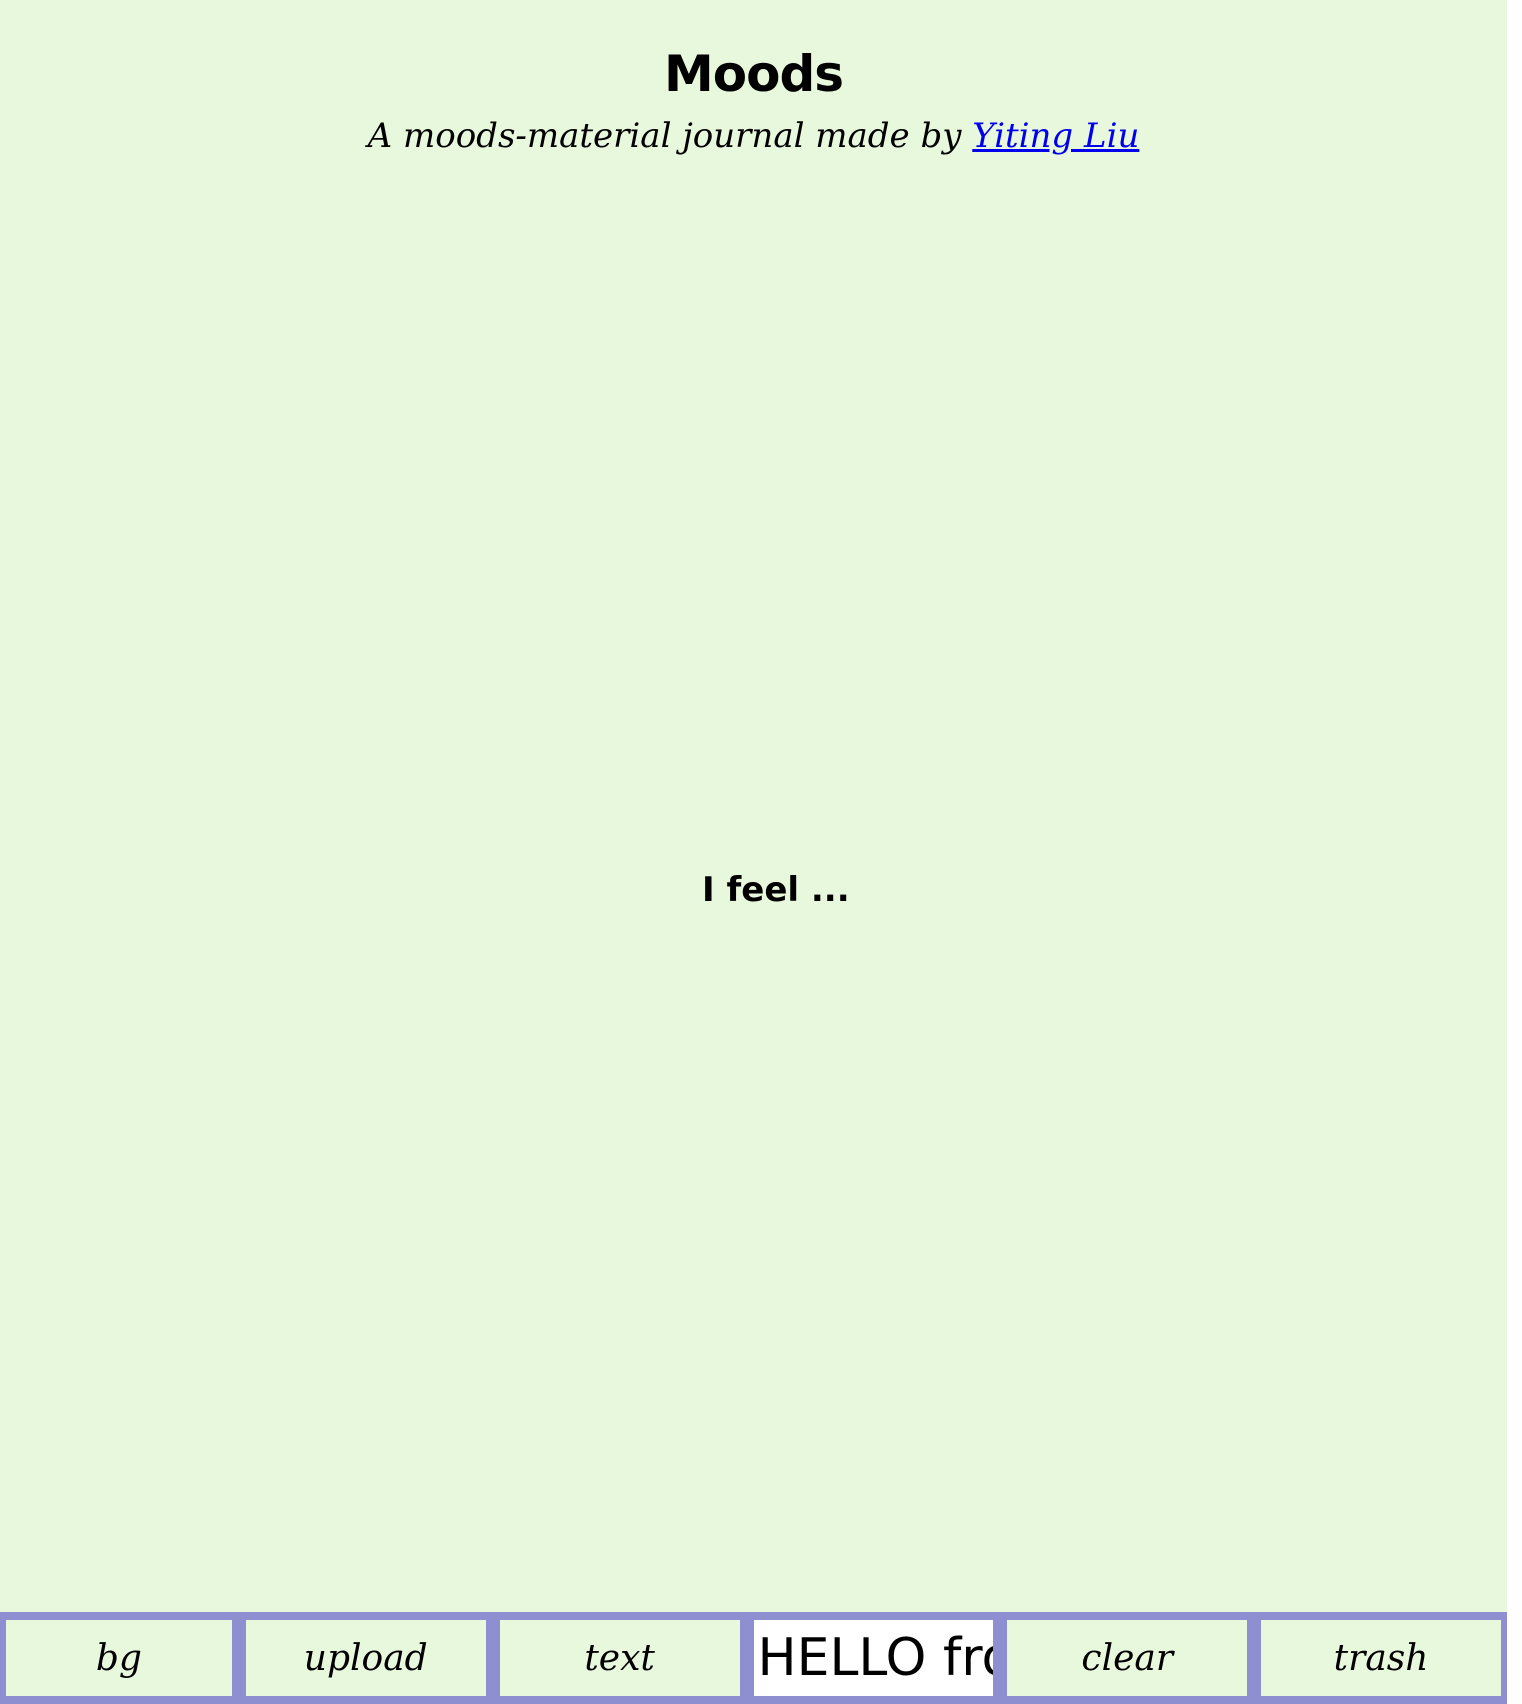 The height and width of the screenshot is (1704, 1522). What do you see at coordinates (1381, 1658) in the screenshot?
I see `trash-button: trash` at bounding box center [1381, 1658].